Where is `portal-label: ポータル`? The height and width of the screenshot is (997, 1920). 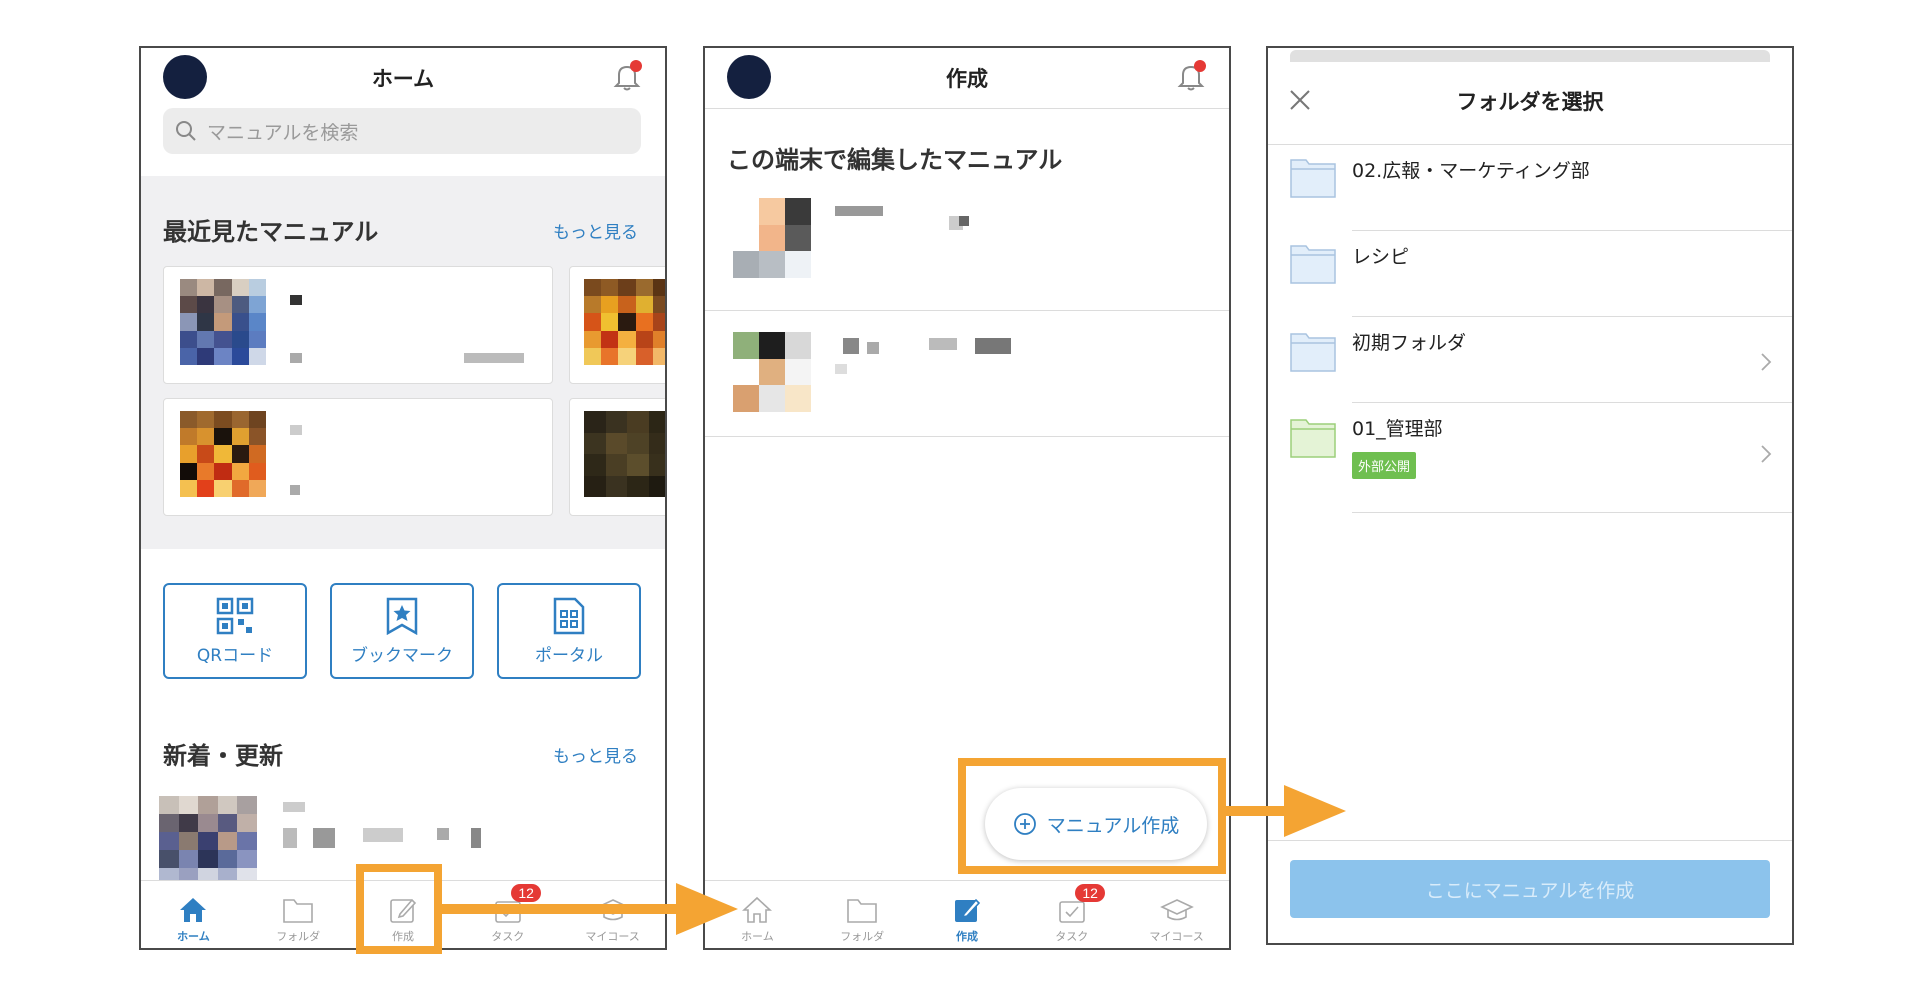
portal-label: ポータル is located at coordinates (569, 655).